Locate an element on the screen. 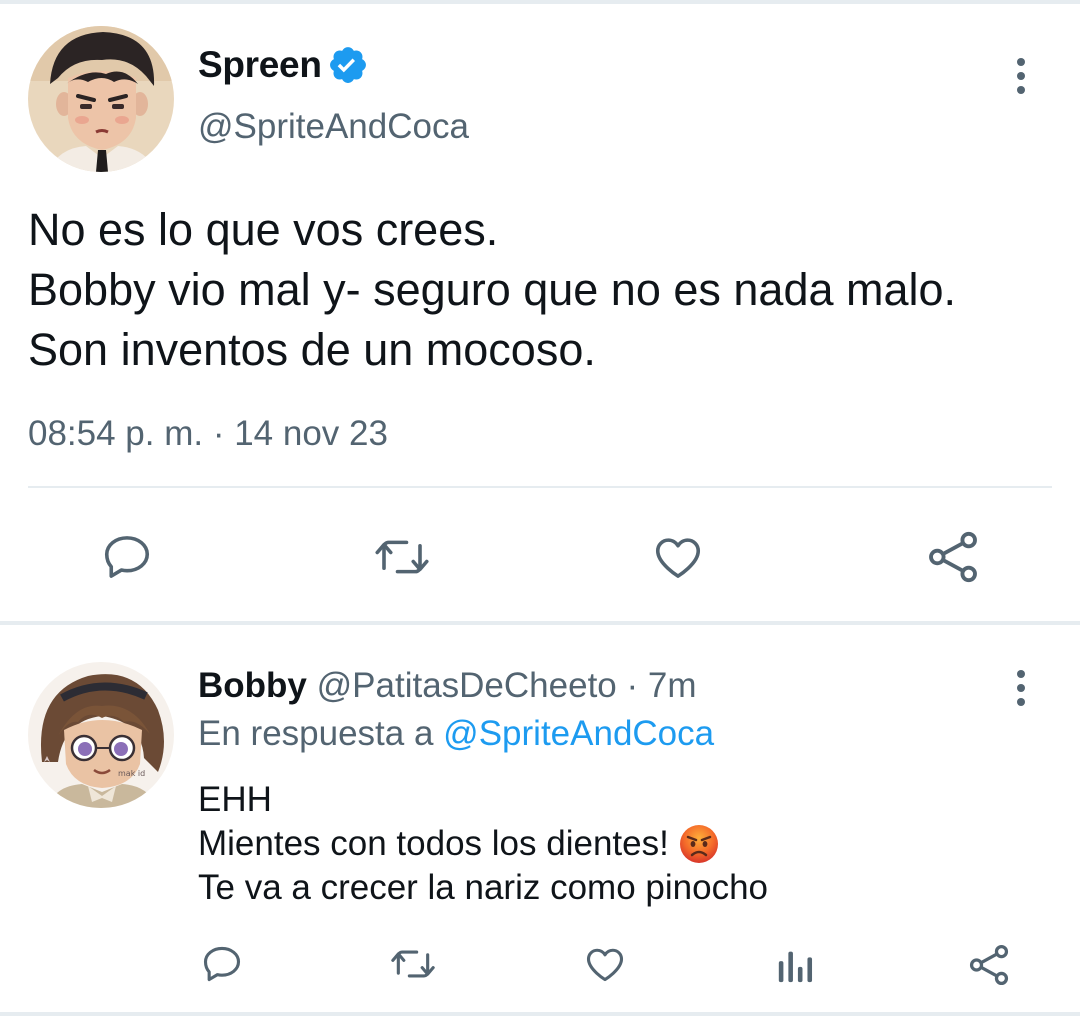  bottom-divider is located at coordinates (540, 1014).